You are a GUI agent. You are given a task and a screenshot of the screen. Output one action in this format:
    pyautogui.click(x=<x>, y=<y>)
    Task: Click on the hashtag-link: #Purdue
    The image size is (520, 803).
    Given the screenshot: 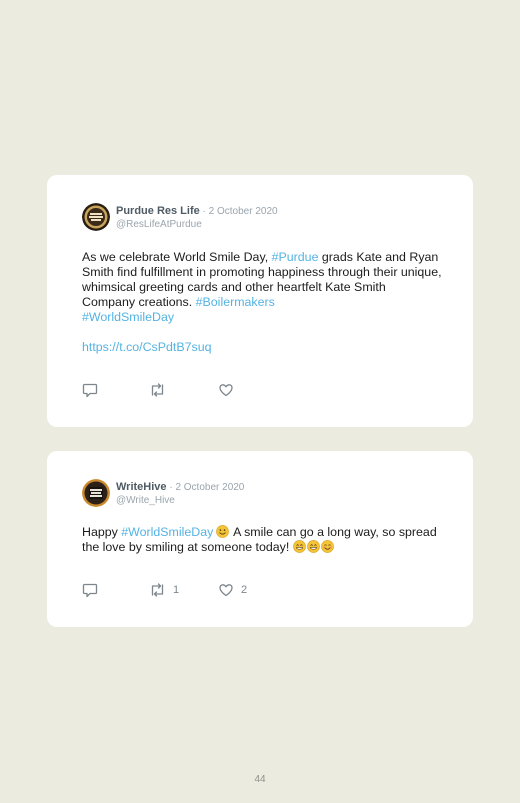 What is the action you would take?
    pyautogui.click(x=295, y=257)
    